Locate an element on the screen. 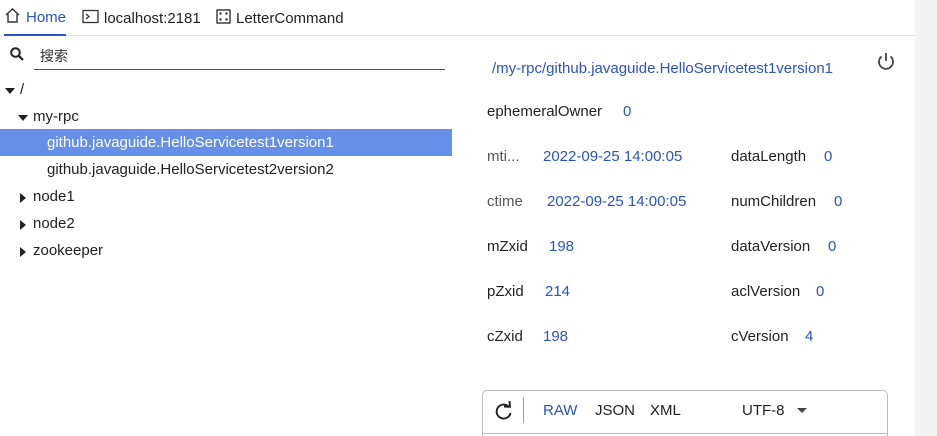 Image resolution: width=937 pixels, height=436 pixels. stat-value-data-version: 0 is located at coordinates (832, 246).